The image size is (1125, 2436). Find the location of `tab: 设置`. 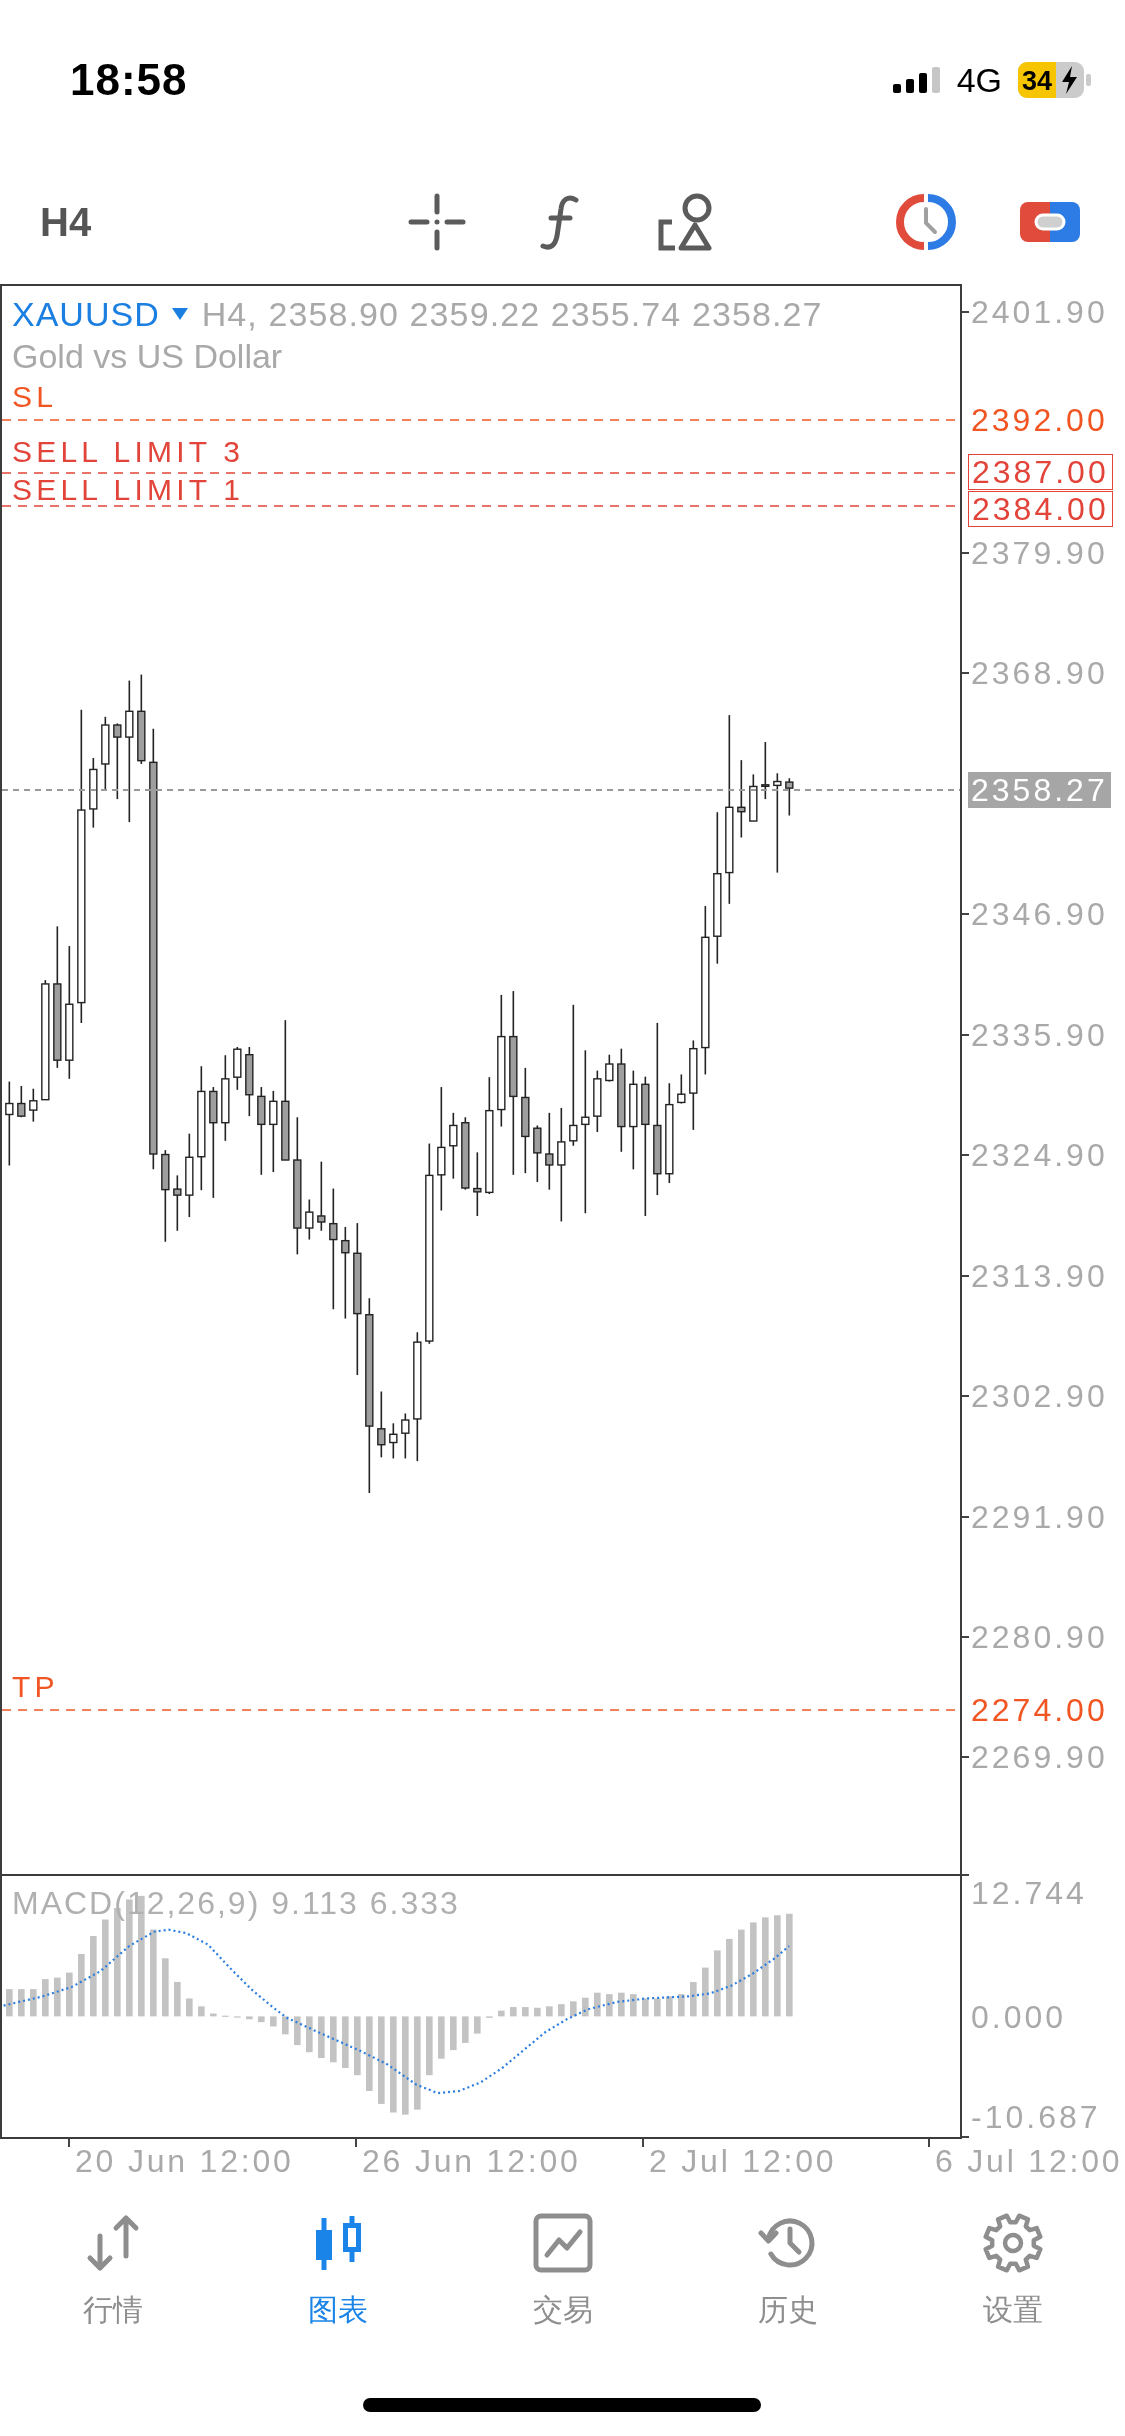

tab: 设置 is located at coordinates (1012, 2277).